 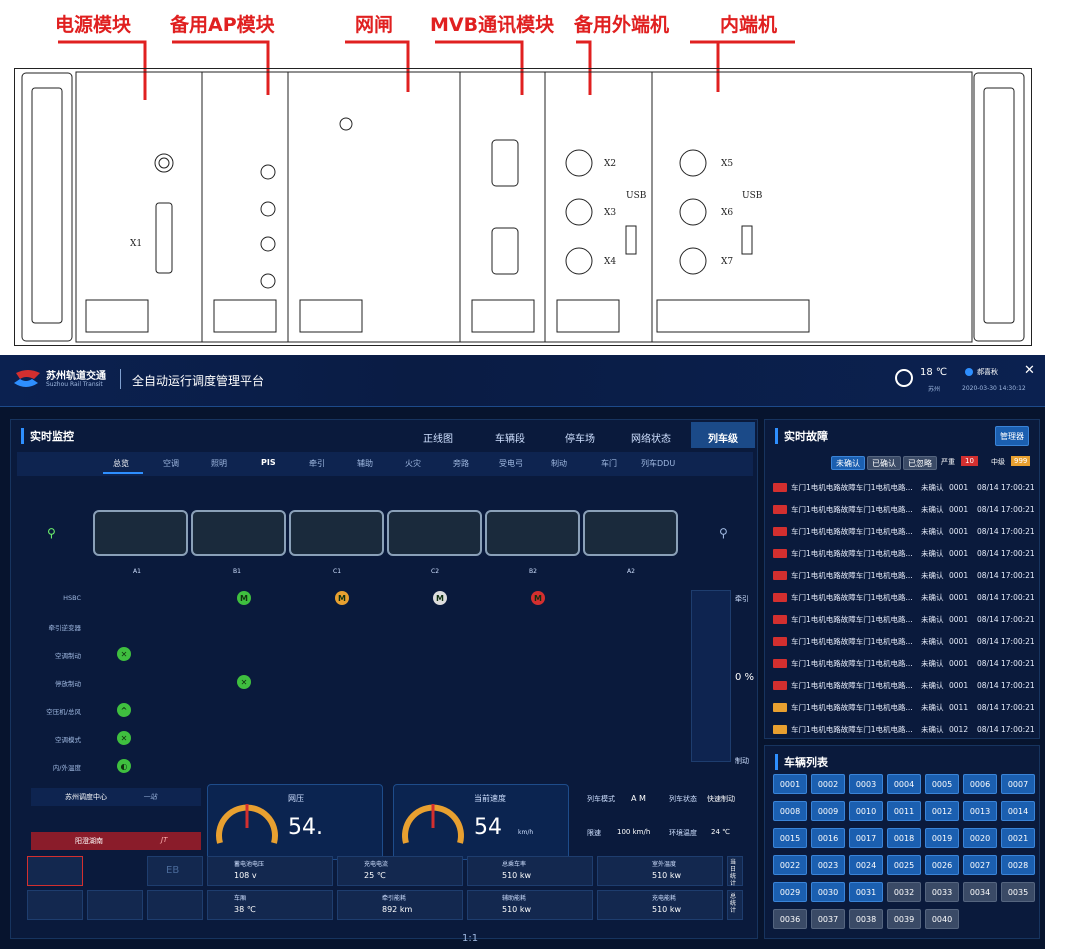 I want to click on fault-row: 车门1电机电路故障车门1电机电路... 未确认 0011 08/14 17:00:21, so click(x=904, y=707).